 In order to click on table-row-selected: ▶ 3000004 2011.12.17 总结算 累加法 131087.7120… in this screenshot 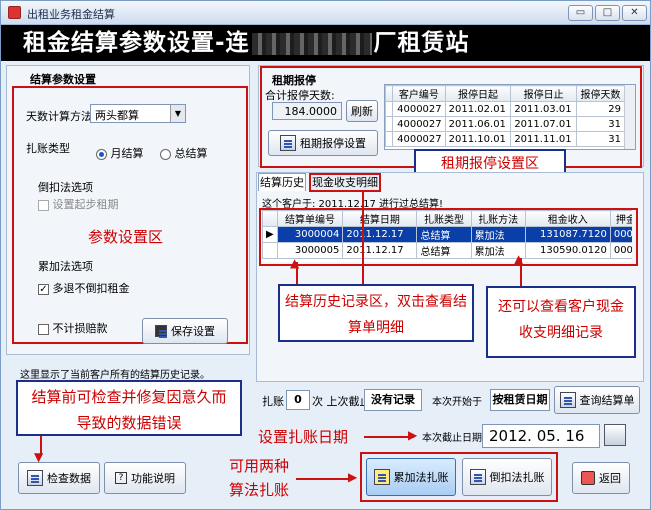, I will do `click(447, 234)`.